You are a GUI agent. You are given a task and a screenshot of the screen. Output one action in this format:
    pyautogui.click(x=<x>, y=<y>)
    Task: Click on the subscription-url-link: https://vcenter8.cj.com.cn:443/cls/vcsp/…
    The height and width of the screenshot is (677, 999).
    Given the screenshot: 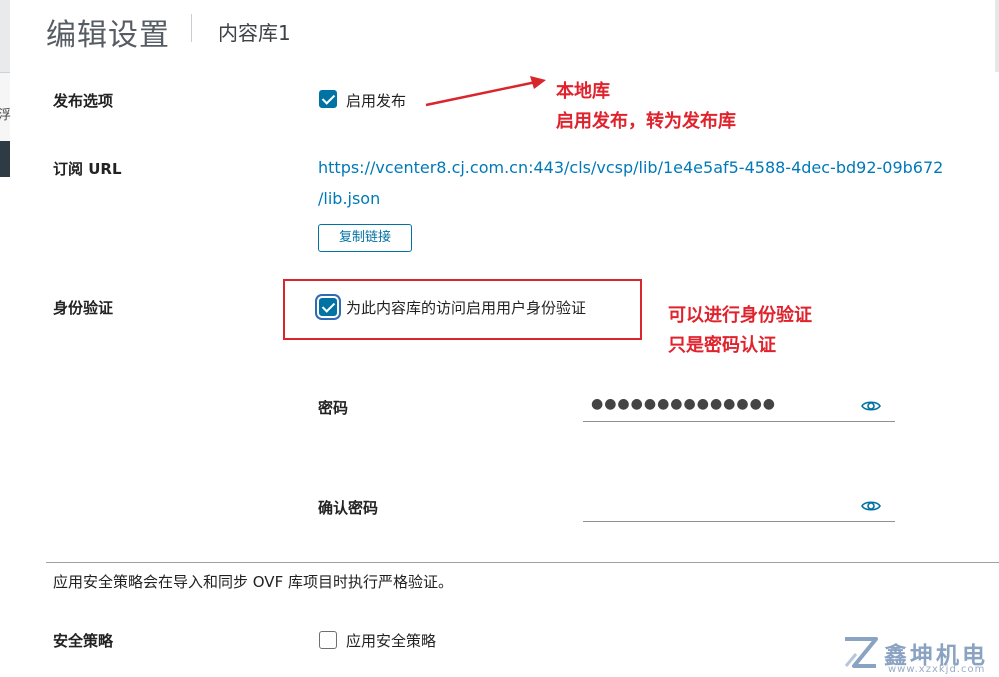 What is the action you would take?
    pyautogui.click(x=630, y=167)
    